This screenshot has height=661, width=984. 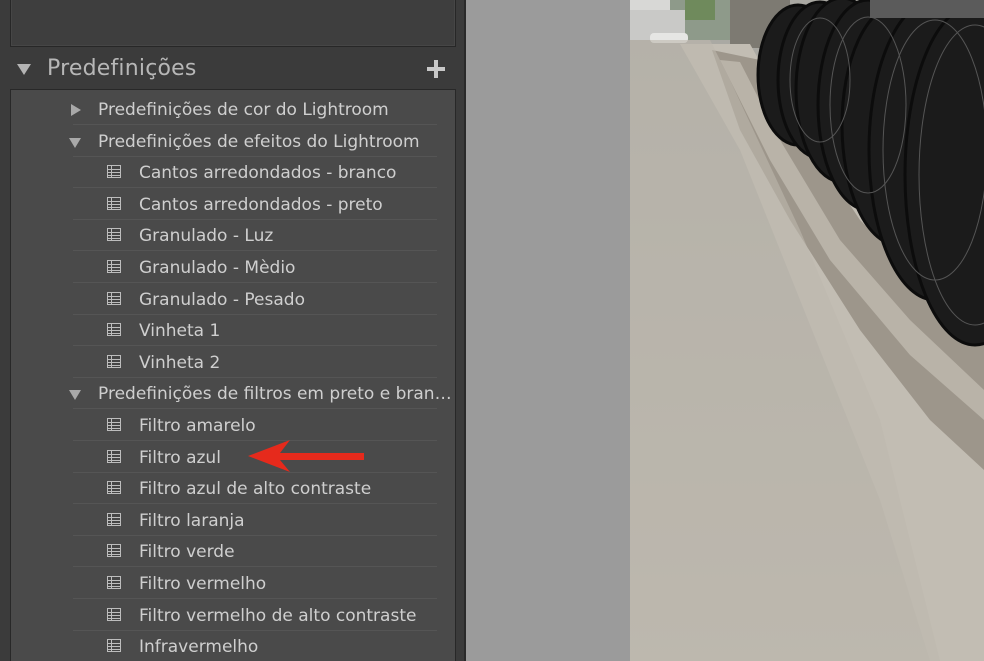 I want to click on preset-folder: Predefinições de cor do Lightroom, so click(x=233, y=109).